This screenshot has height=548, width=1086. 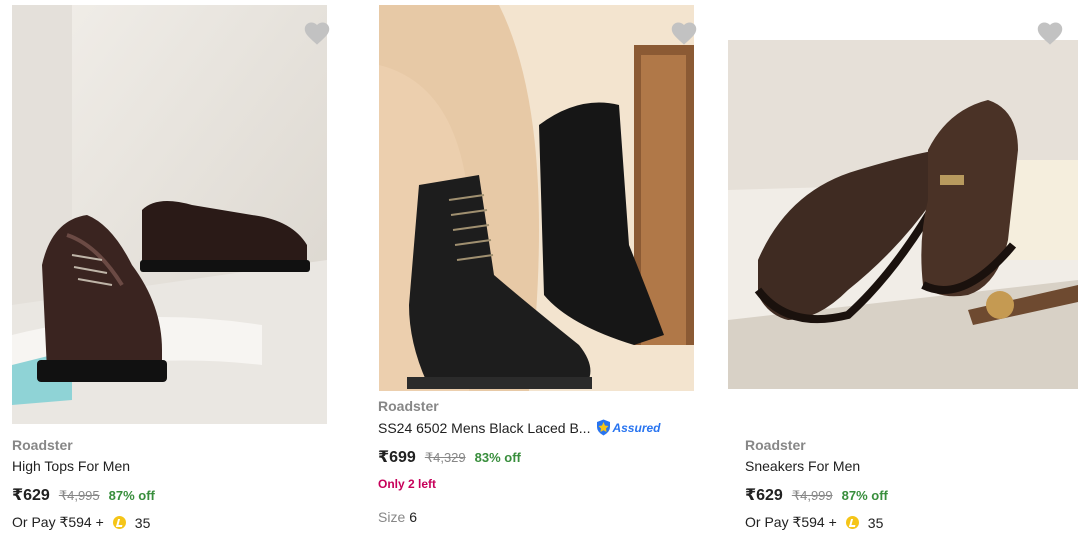 What do you see at coordinates (445, 457) in the screenshot?
I see `original-price: ₹4,329` at bounding box center [445, 457].